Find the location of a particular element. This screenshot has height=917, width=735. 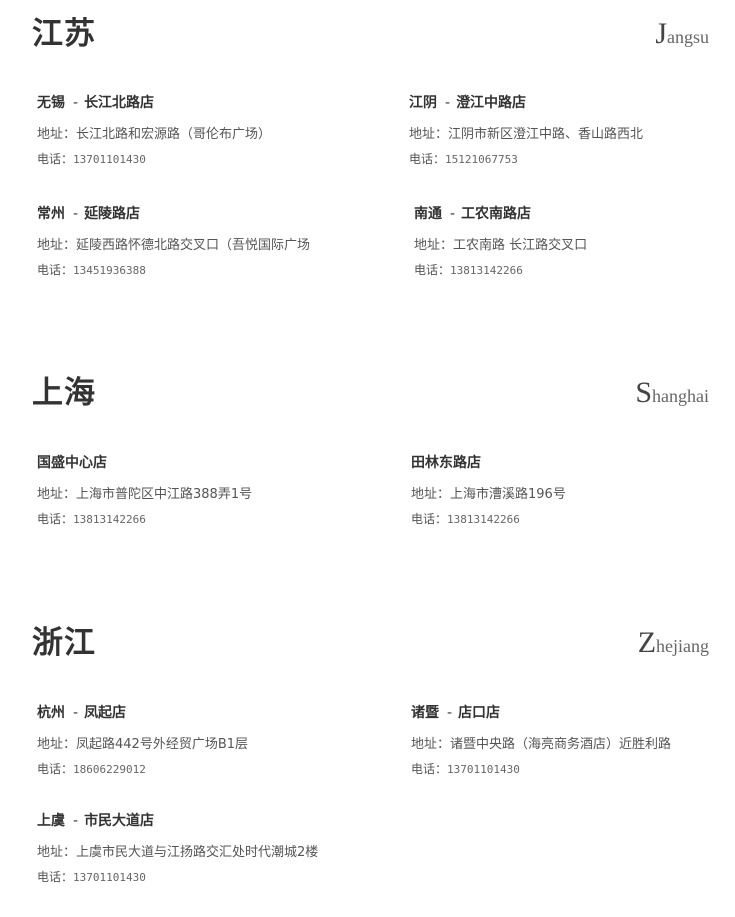

store-city: 田林东路店 is located at coordinates (446, 463).